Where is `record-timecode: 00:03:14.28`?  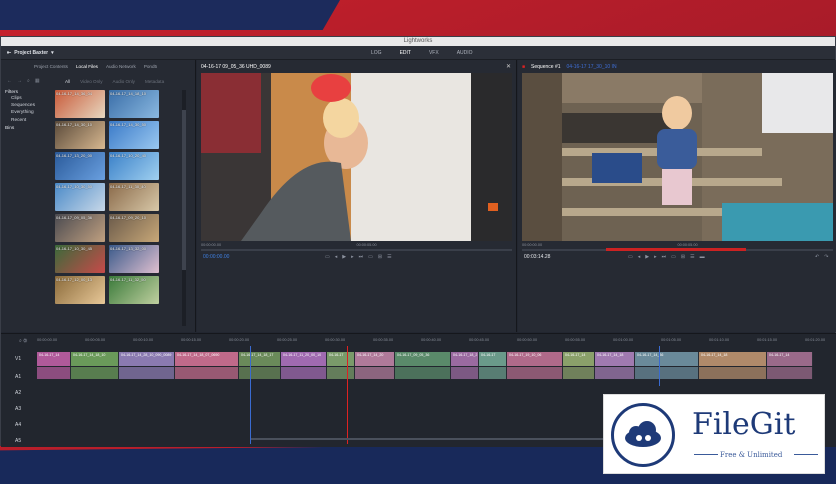 record-timecode: 00:03:14.28 is located at coordinates (537, 257).